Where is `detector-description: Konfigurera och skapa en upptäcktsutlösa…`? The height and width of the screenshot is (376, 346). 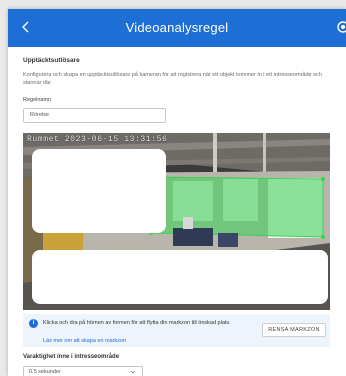
detector-description: Konfigurera och skapa en upptäcktsutlösa… is located at coordinates (172, 79).